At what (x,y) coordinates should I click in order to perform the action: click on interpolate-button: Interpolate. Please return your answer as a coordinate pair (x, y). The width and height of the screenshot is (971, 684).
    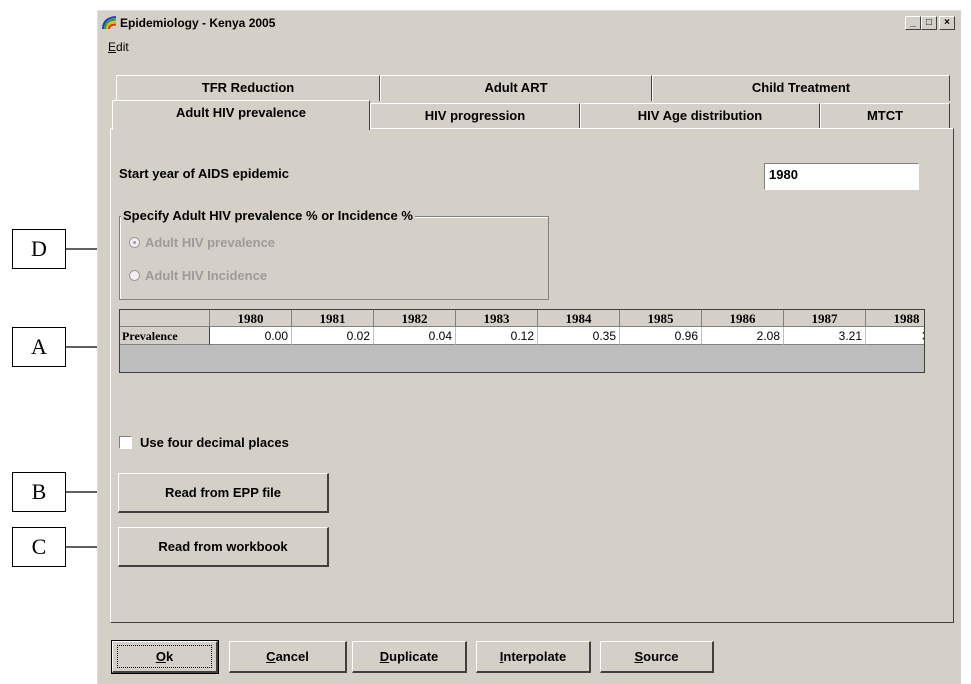
    Looking at the image, I should click on (533, 657).